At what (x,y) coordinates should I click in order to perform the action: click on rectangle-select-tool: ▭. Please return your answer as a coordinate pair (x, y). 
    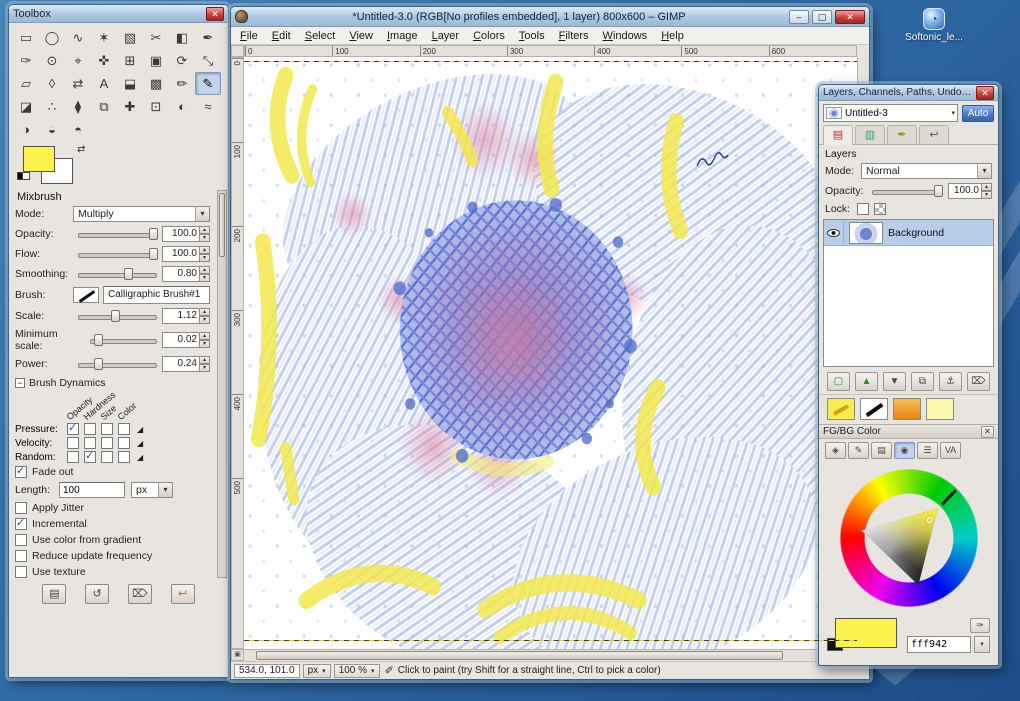
    Looking at the image, I should click on (26, 37).